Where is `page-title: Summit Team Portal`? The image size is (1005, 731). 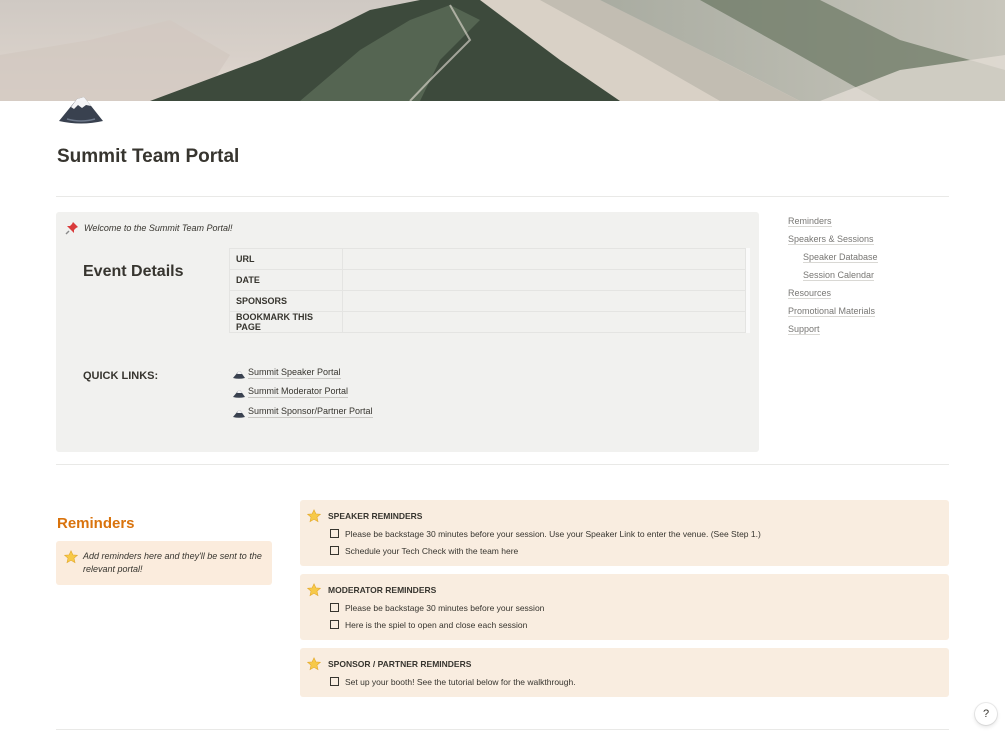
page-title: Summit Team Portal is located at coordinates (148, 156).